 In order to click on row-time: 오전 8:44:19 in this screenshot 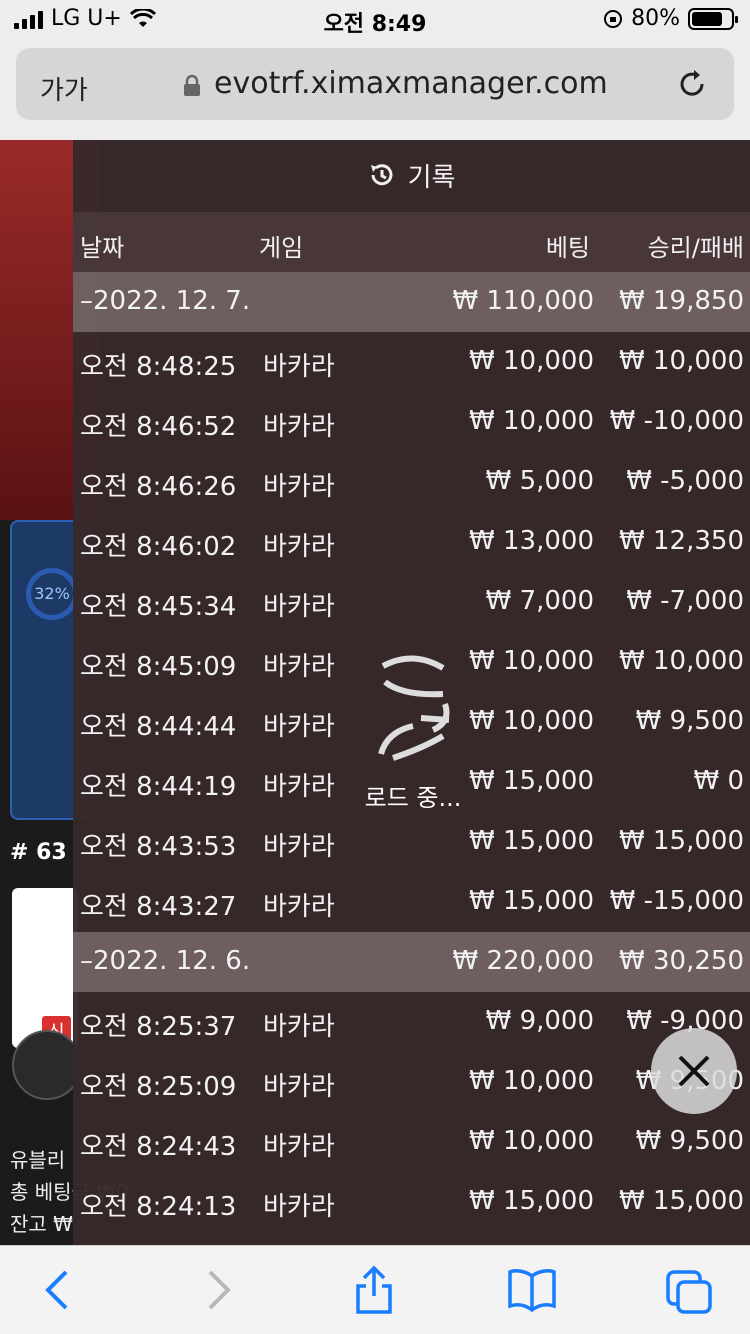, I will do `click(158, 787)`.